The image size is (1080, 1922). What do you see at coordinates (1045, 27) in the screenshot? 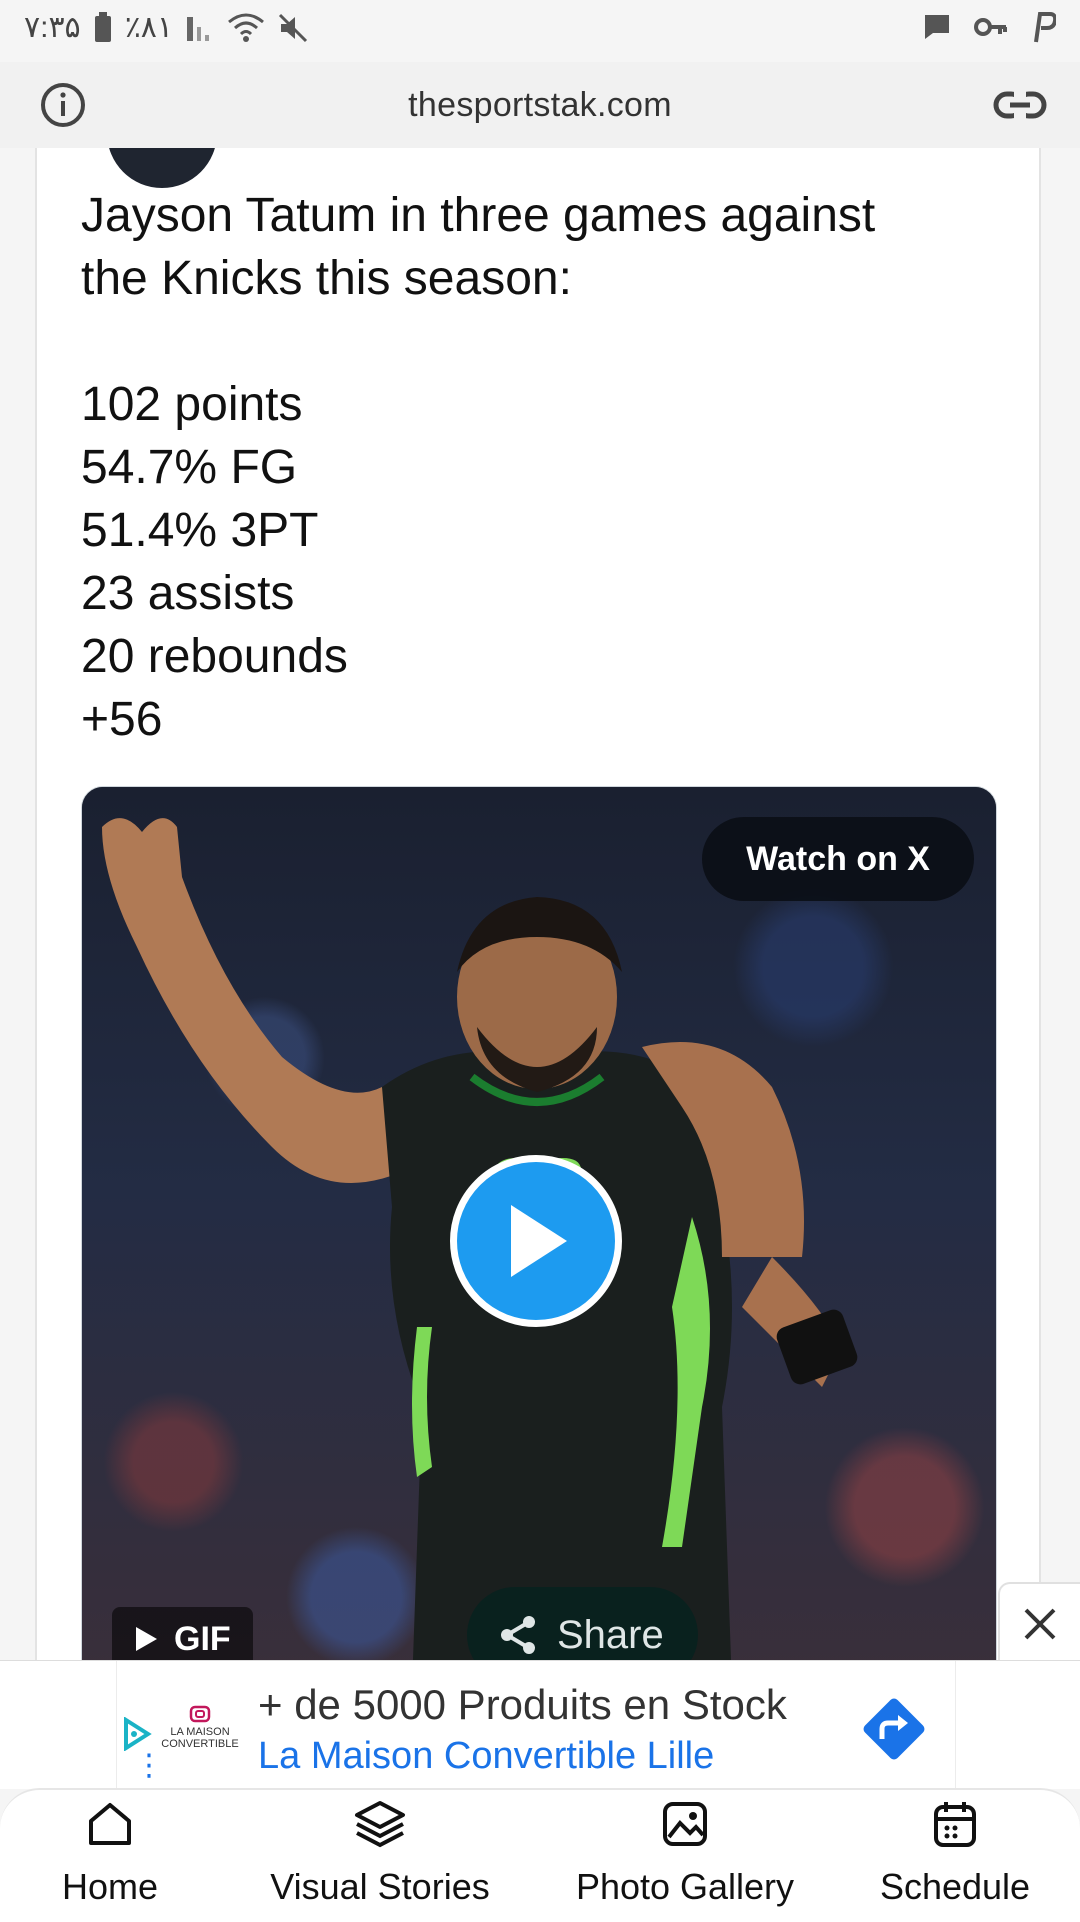
I see `p-app-icon` at bounding box center [1045, 27].